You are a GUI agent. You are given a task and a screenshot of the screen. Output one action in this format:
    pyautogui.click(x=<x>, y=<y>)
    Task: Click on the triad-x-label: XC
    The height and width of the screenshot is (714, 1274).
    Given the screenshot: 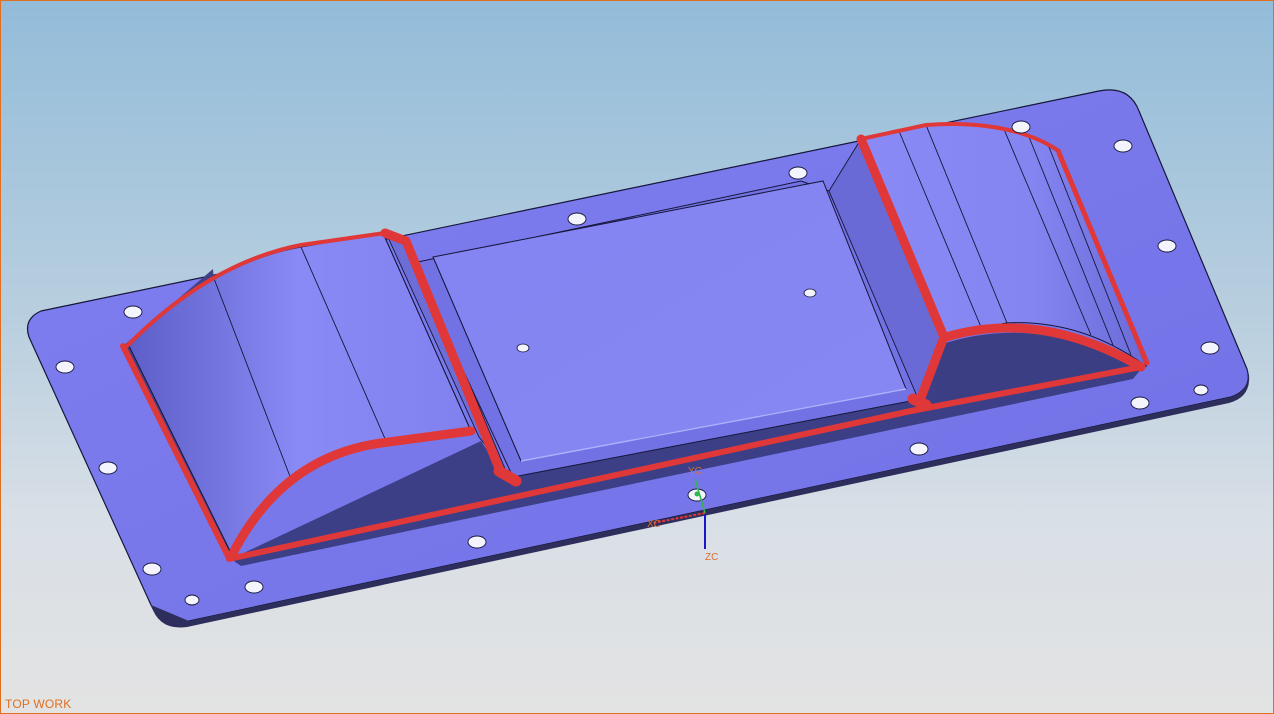 What is the action you would take?
    pyautogui.click(x=654, y=524)
    